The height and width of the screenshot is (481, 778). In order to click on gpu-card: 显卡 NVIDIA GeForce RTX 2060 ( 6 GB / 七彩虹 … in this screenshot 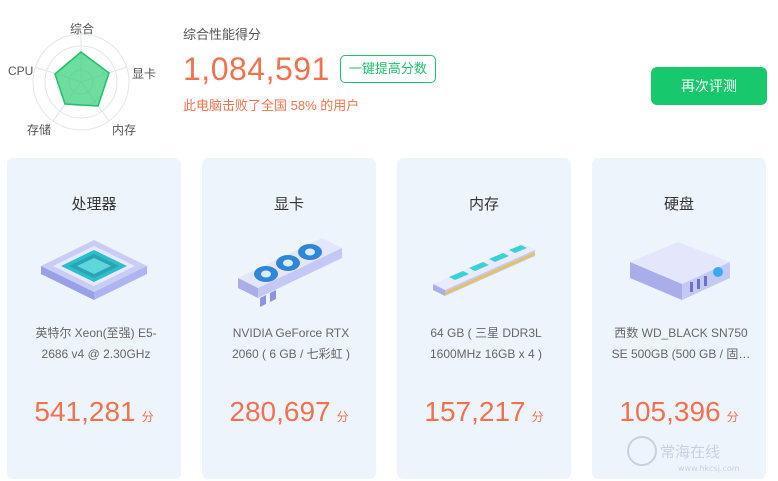, I will do `click(289, 318)`.